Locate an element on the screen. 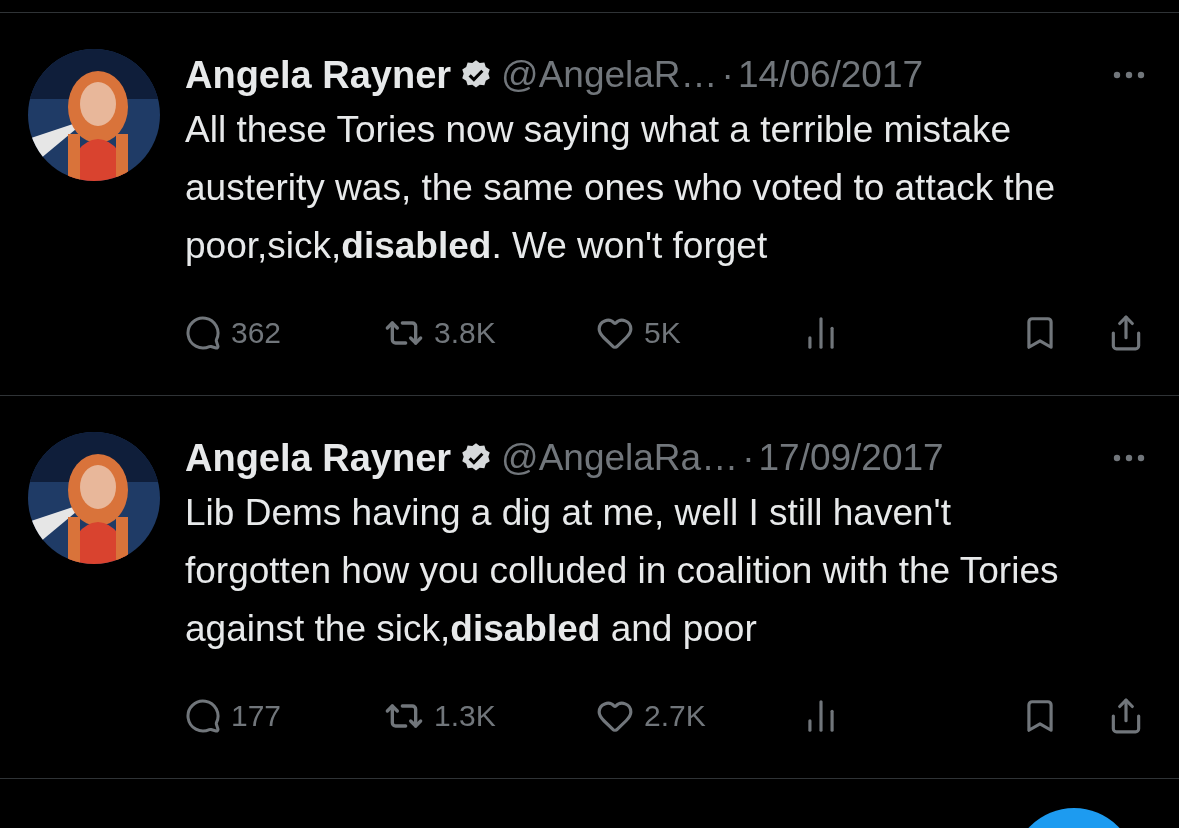 The height and width of the screenshot is (828, 1179). tweet-text: Lib Dems having a dig at me, well I still haven't forgotten how you colluded in coalition with the Tories against the sick,disabled and poor is located at coordinates (622, 571).